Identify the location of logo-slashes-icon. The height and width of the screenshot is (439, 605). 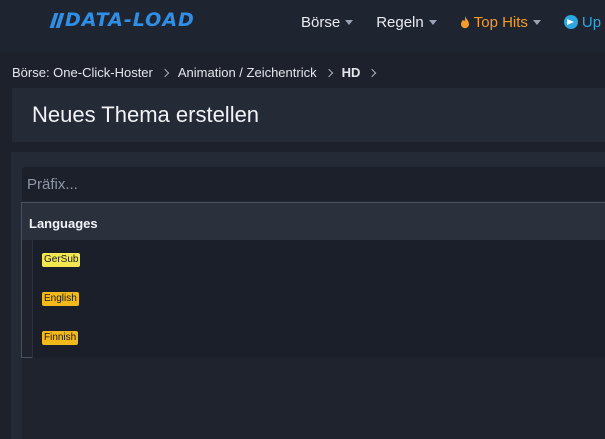
(57, 20).